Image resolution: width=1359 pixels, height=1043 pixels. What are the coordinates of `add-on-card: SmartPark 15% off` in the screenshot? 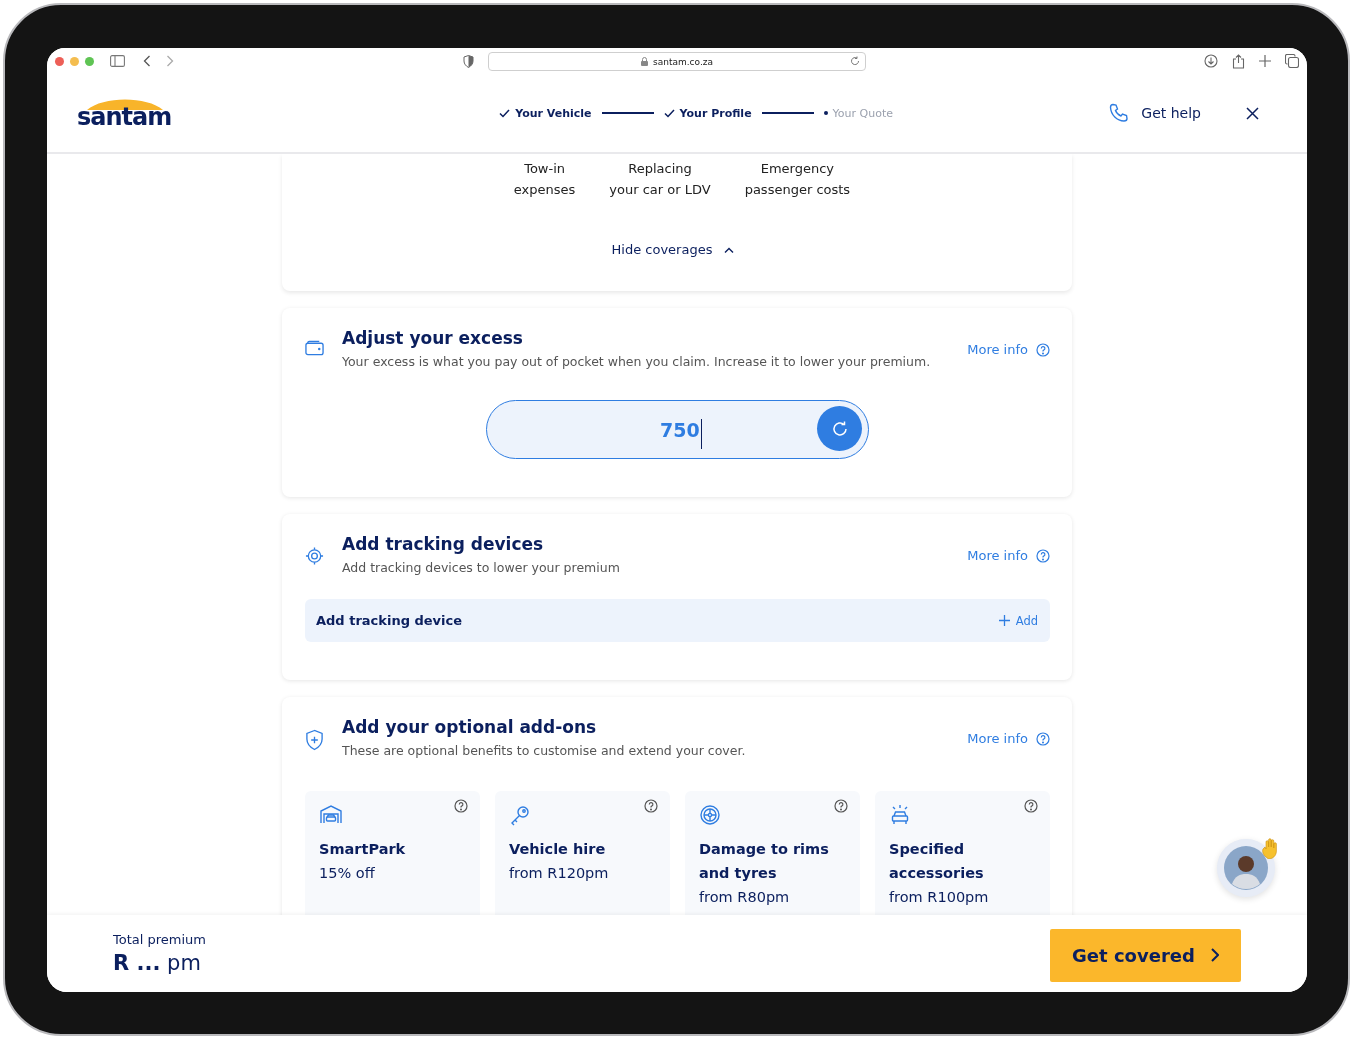 It's located at (392, 853).